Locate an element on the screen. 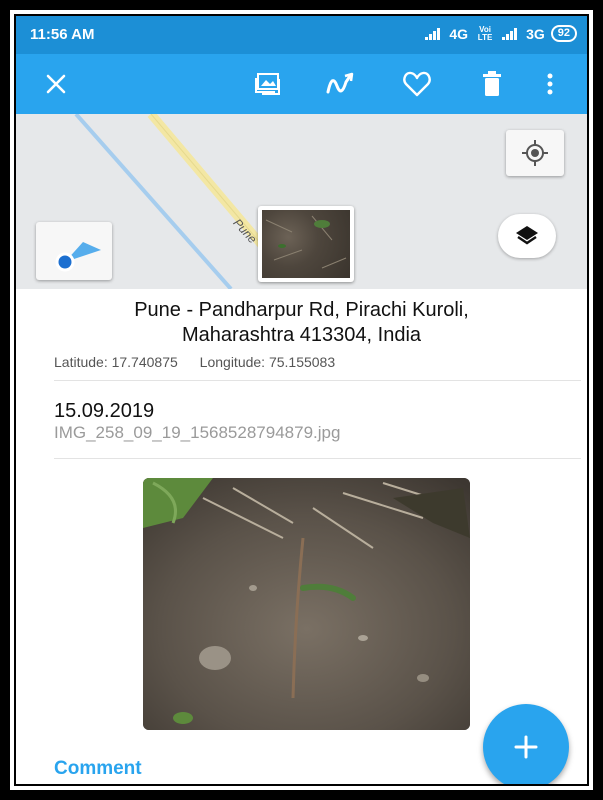 The width and height of the screenshot is (603, 800). layers-button is located at coordinates (527, 236).